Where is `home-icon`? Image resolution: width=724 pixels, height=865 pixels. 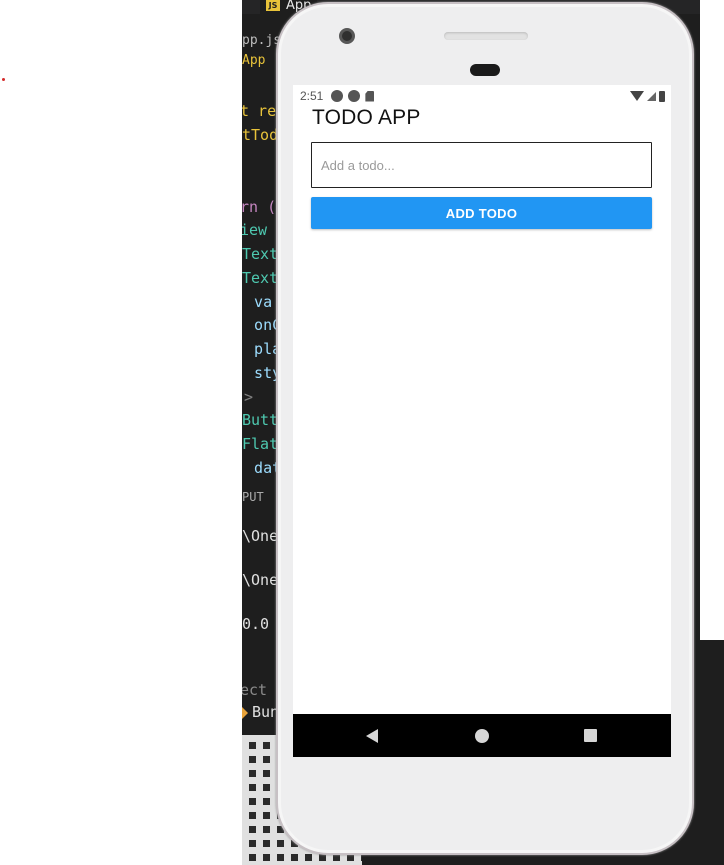 home-icon is located at coordinates (482, 736).